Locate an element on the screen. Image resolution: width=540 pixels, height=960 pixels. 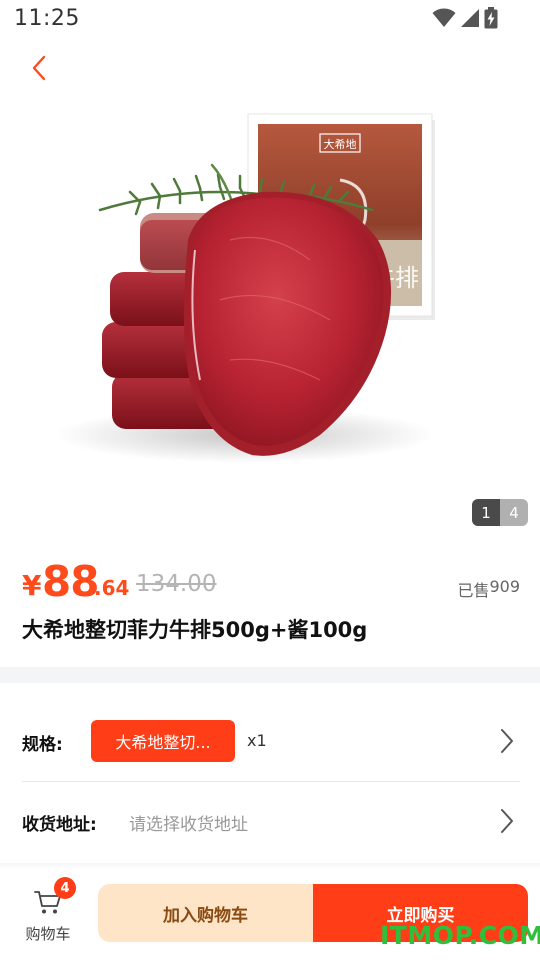
price-integer: 88 is located at coordinates (70, 581).